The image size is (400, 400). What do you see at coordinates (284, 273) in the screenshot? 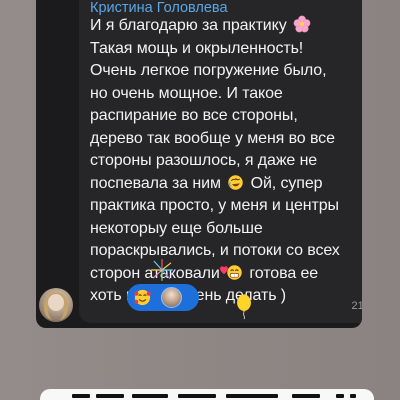
I see `message-text-segment: готова ее` at bounding box center [284, 273].